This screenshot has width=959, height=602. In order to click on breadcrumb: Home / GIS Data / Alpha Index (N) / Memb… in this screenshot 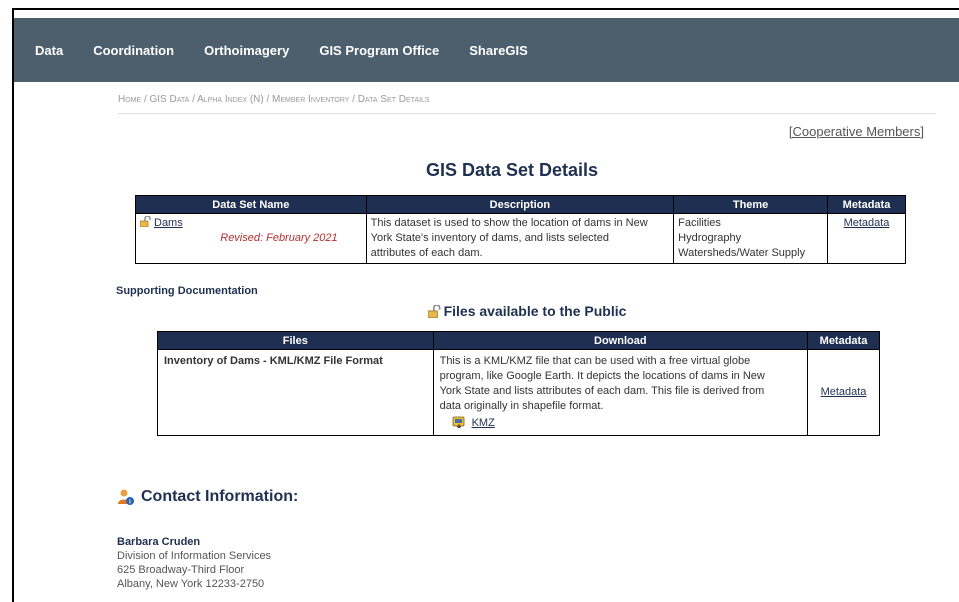, I will do `click(527, 104)`.